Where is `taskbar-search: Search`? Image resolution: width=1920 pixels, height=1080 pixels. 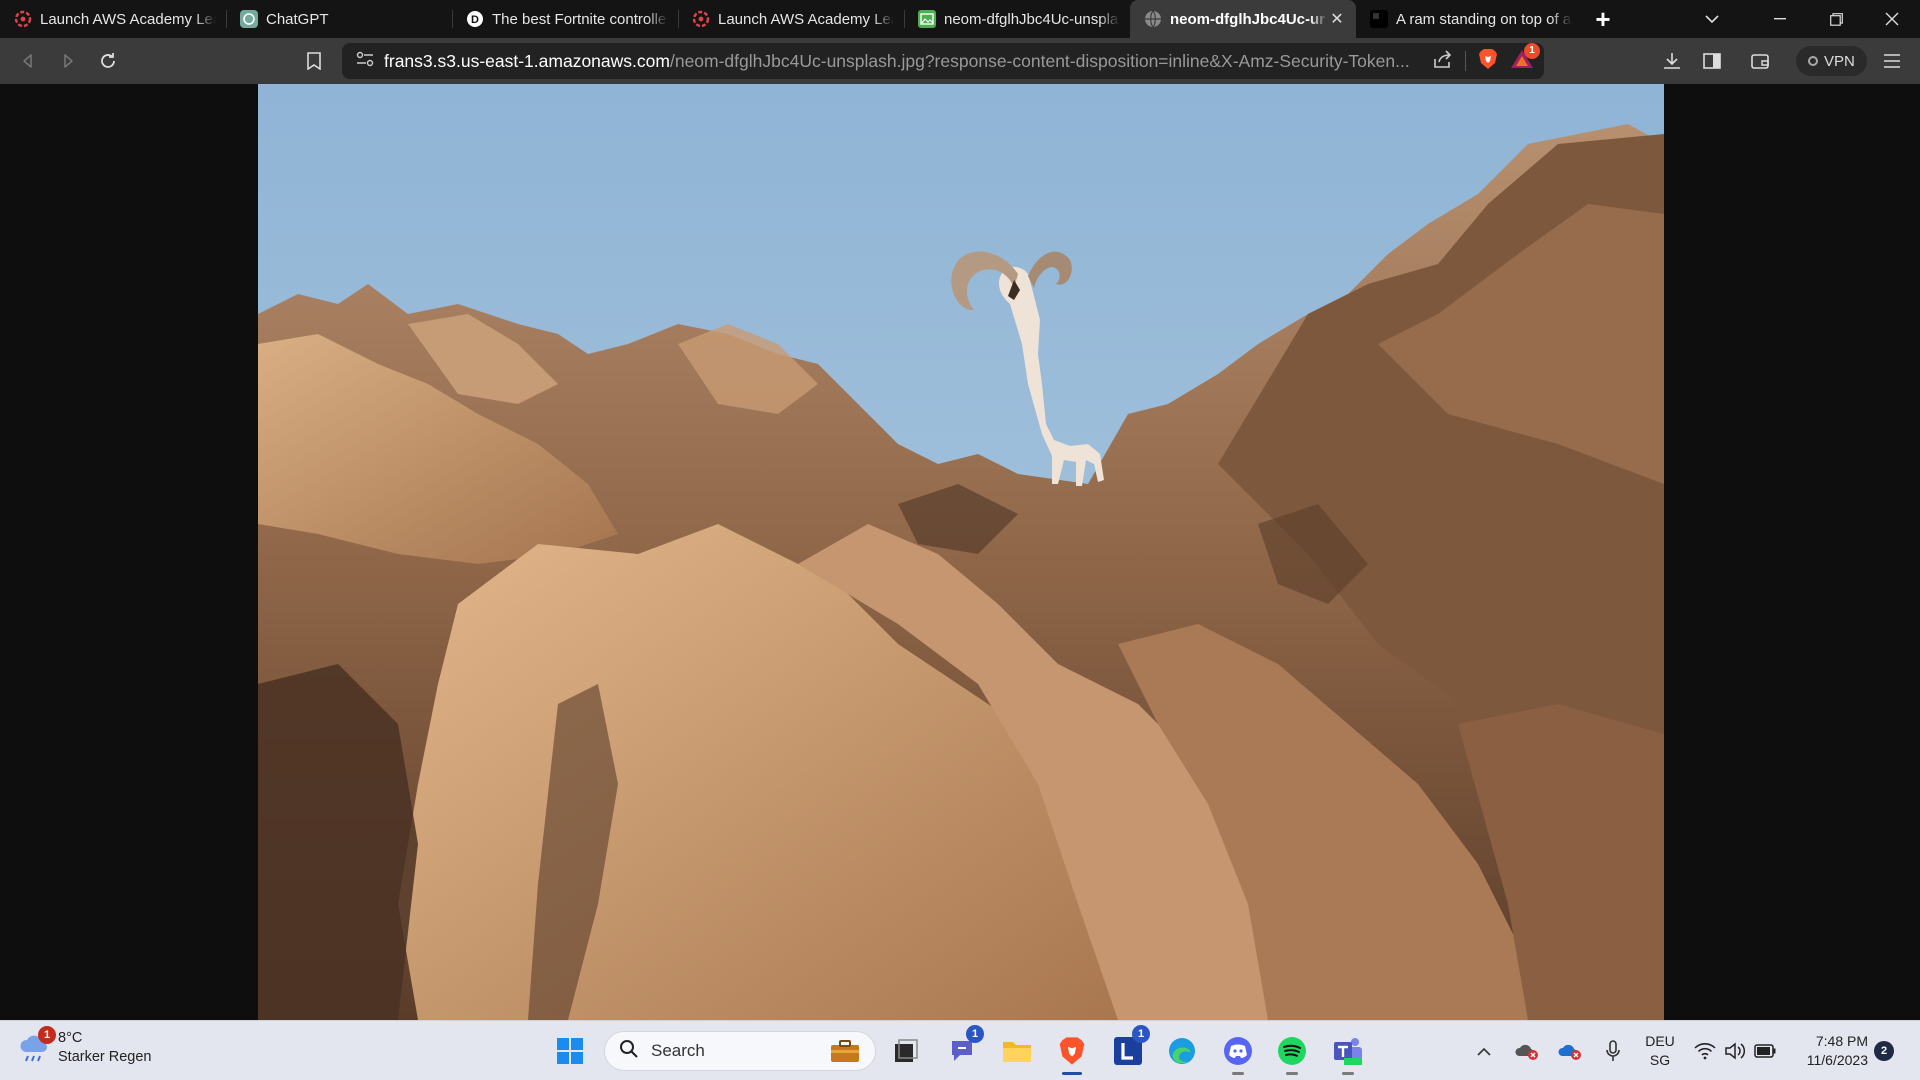 taskbar-search: Search is located at coordinates (740, 1051).